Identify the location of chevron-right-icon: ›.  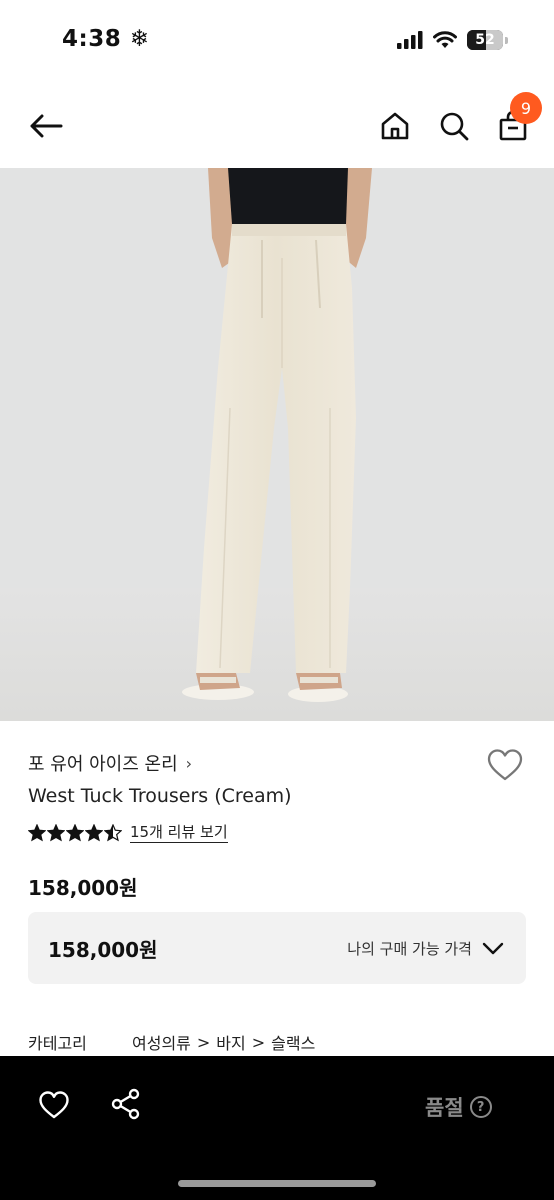
(189, 763).